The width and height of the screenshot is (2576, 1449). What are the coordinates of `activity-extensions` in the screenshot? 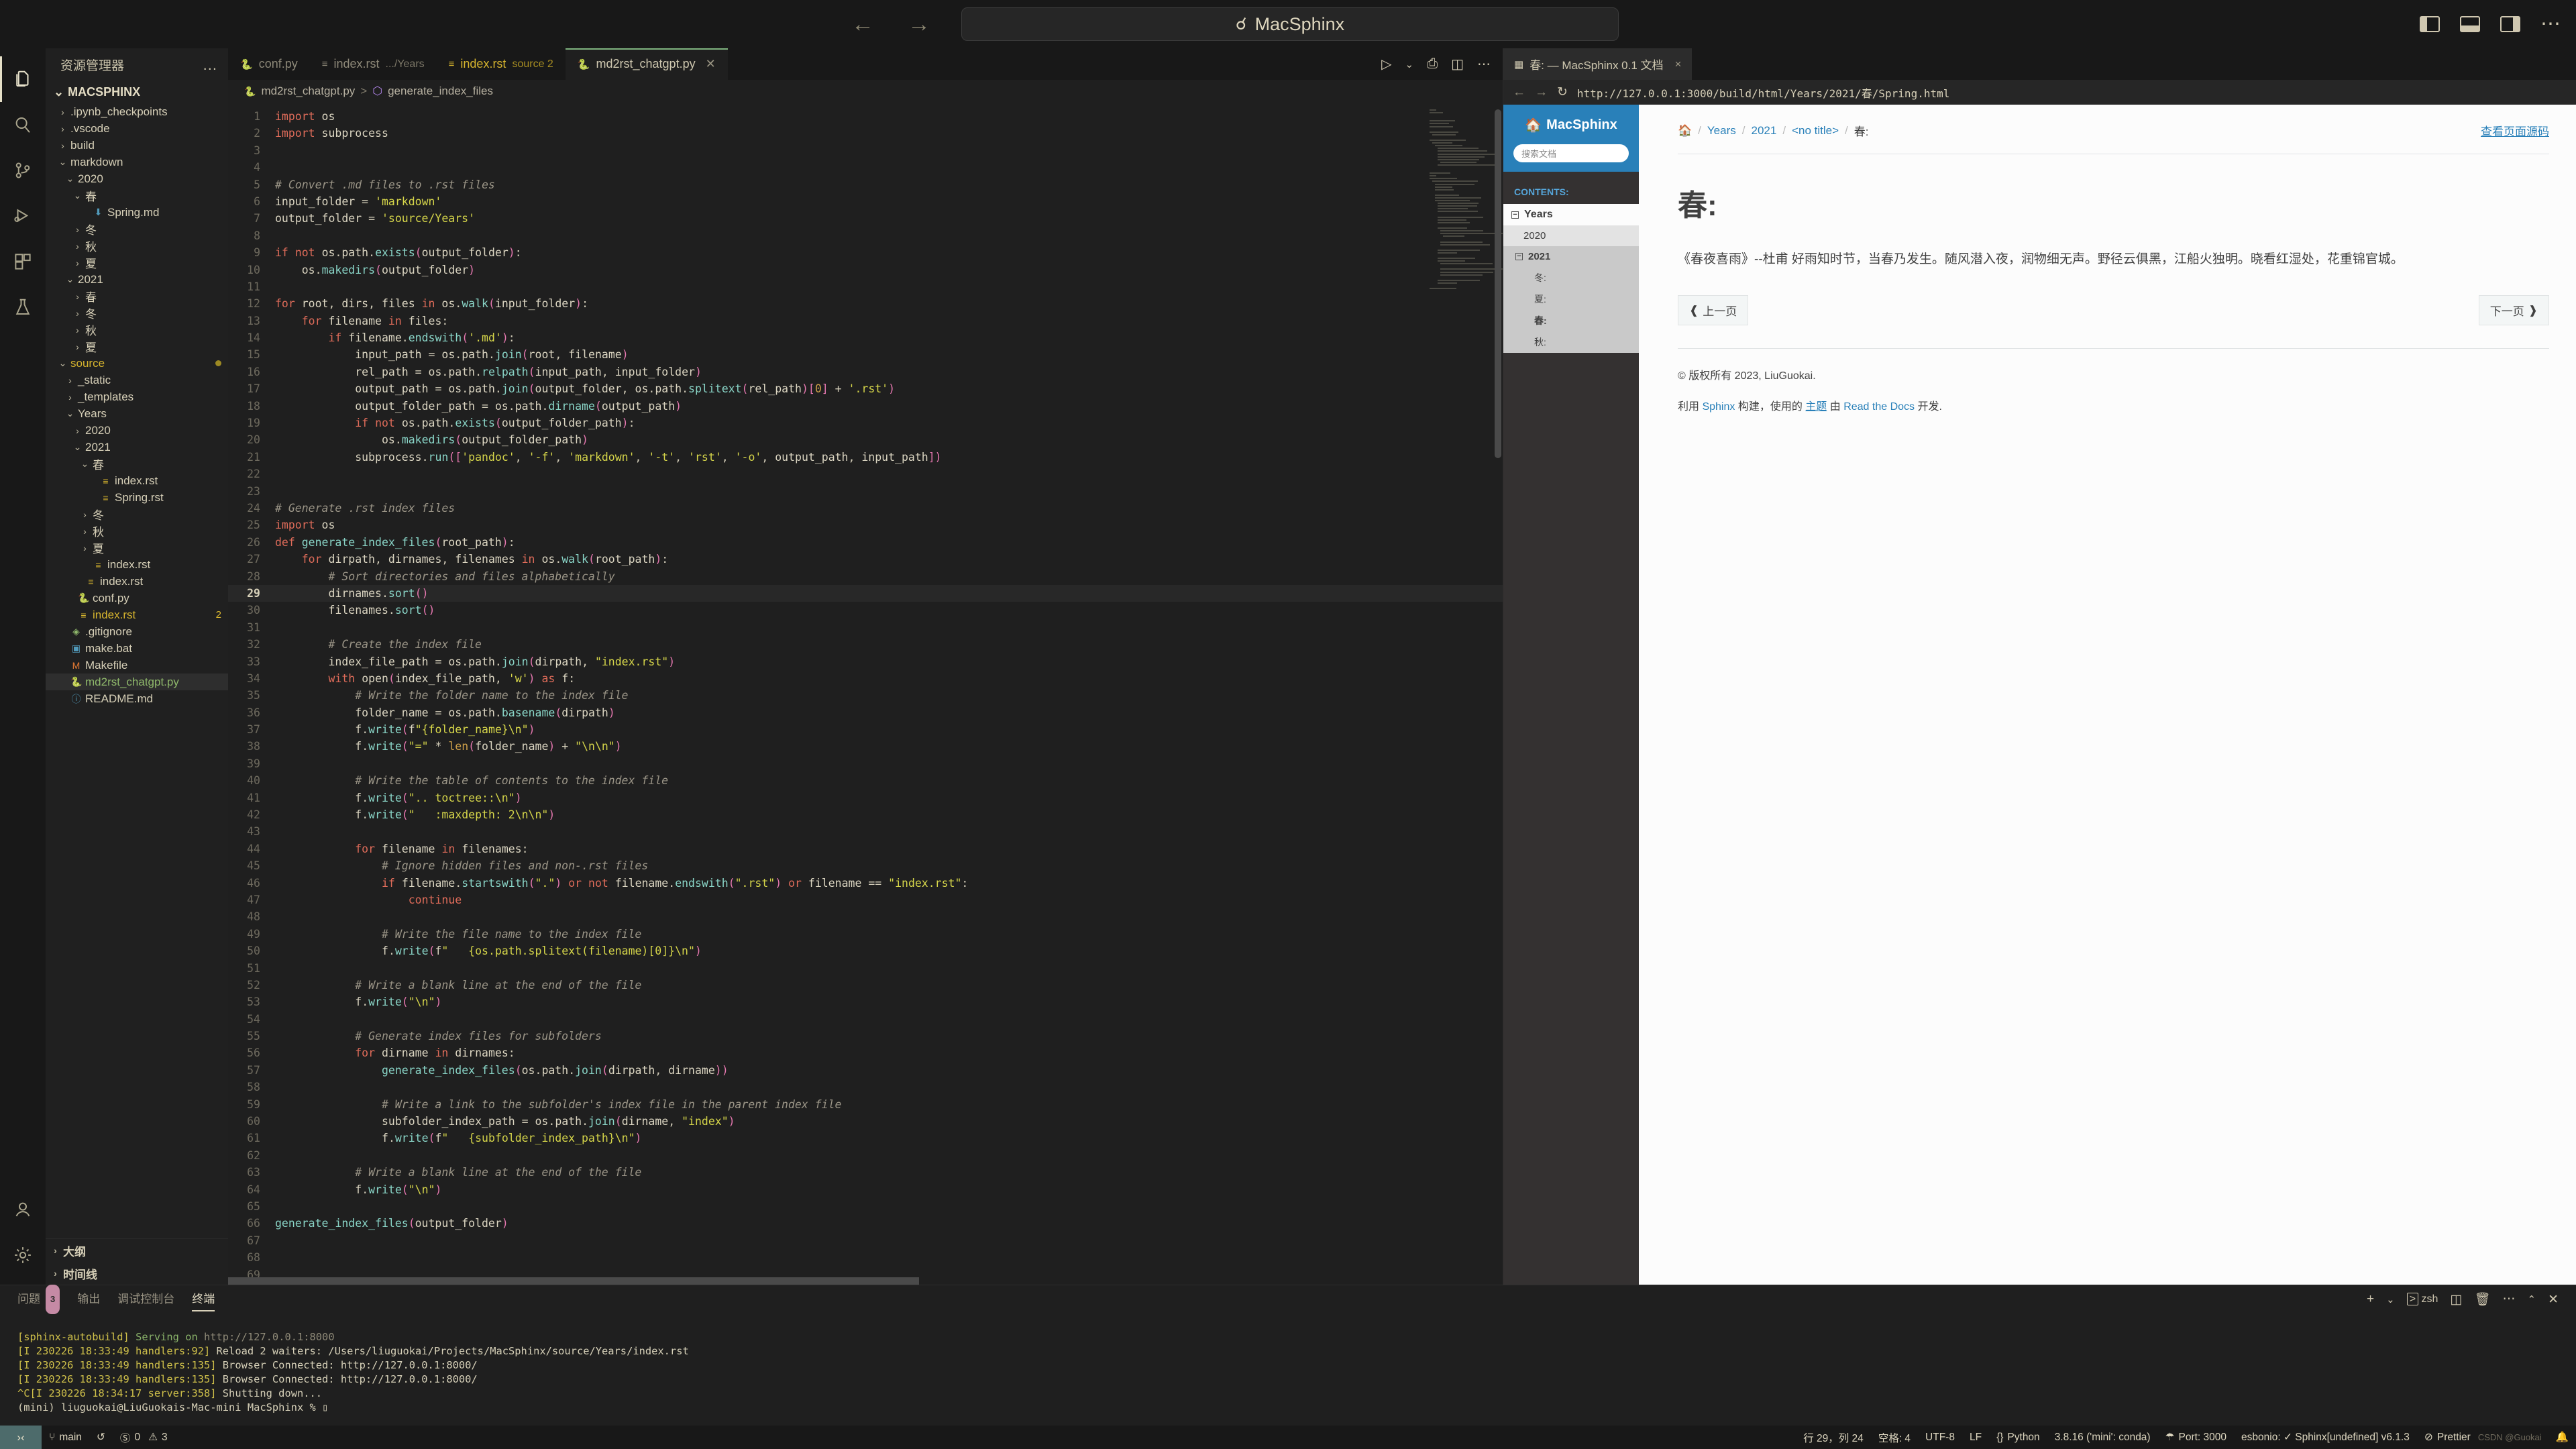 It's located at (23, 261).